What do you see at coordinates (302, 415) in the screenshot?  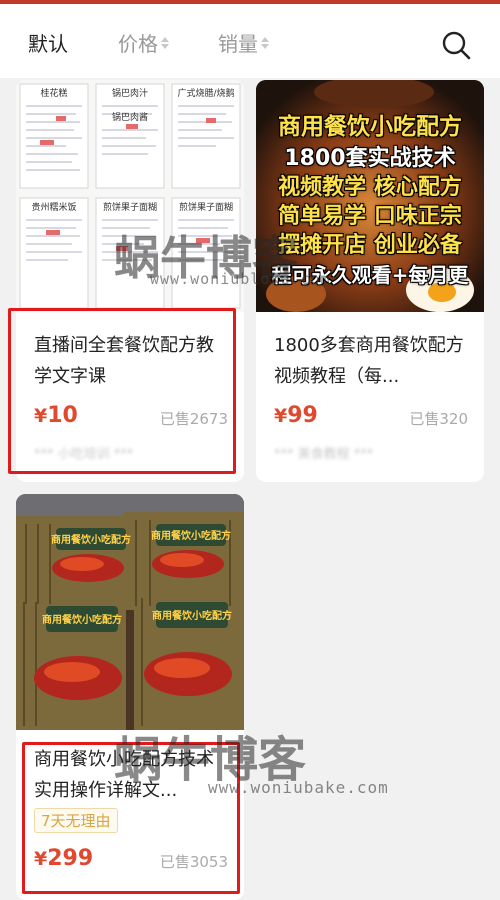 I see `price-value: 99` at bounding box center [302, 415].